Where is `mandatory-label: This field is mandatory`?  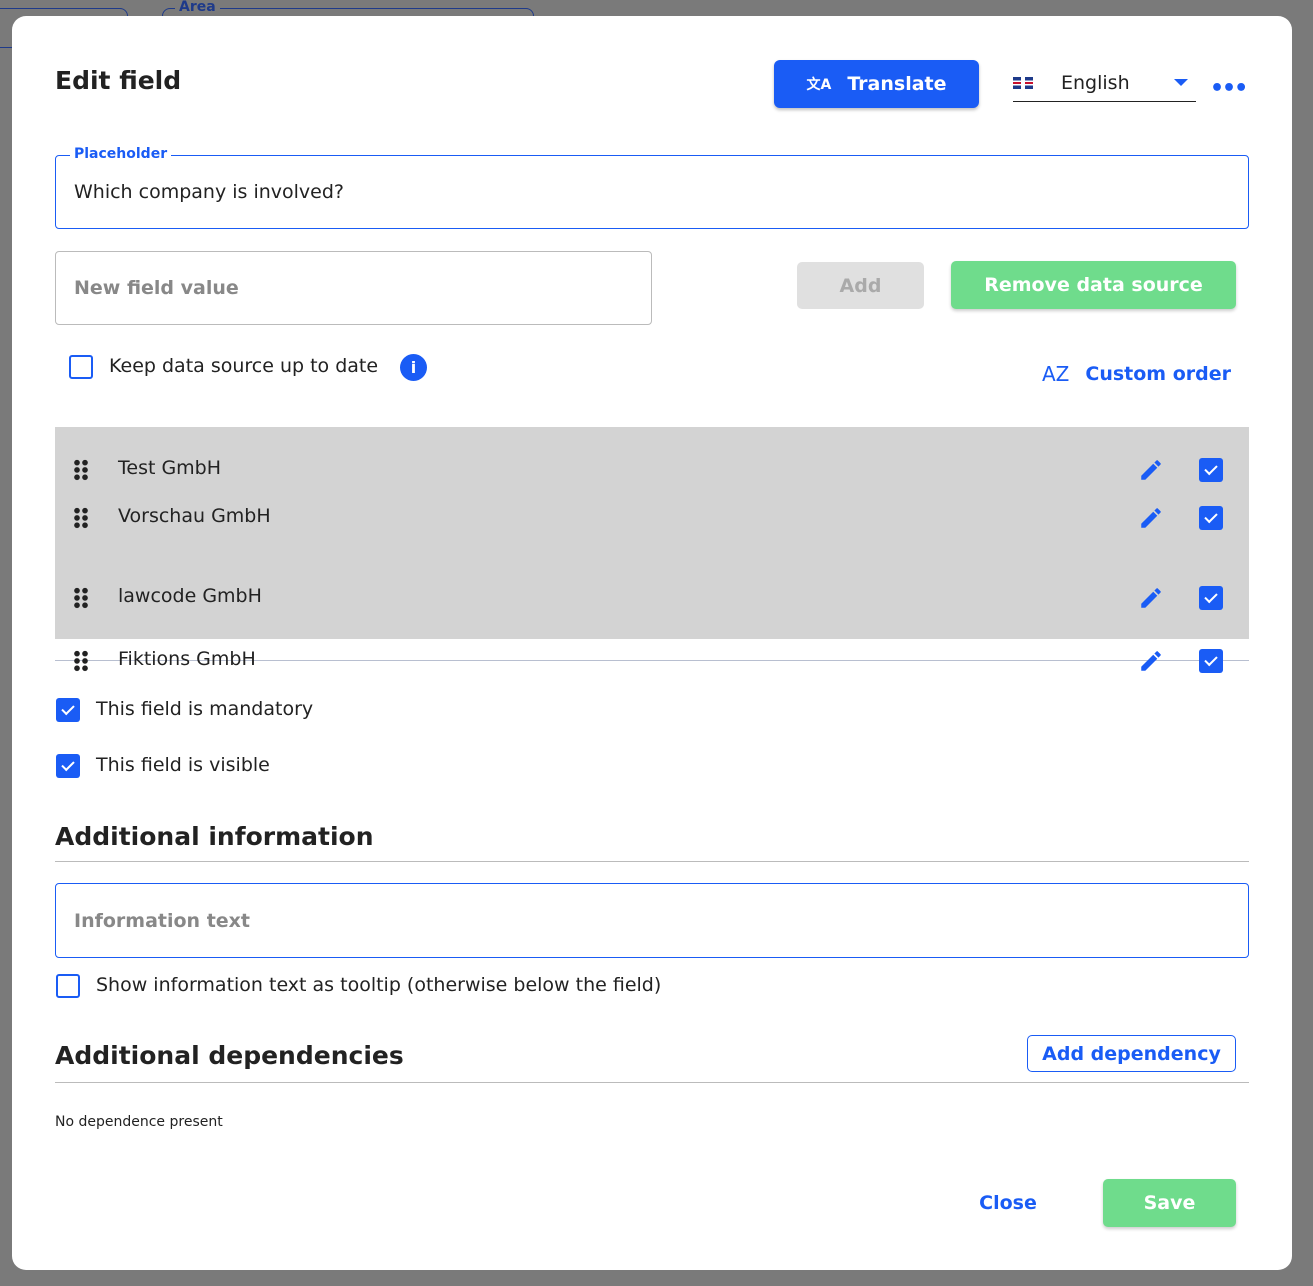 mandatory-label: This field is mandatory is located at coordinates (205, 709).